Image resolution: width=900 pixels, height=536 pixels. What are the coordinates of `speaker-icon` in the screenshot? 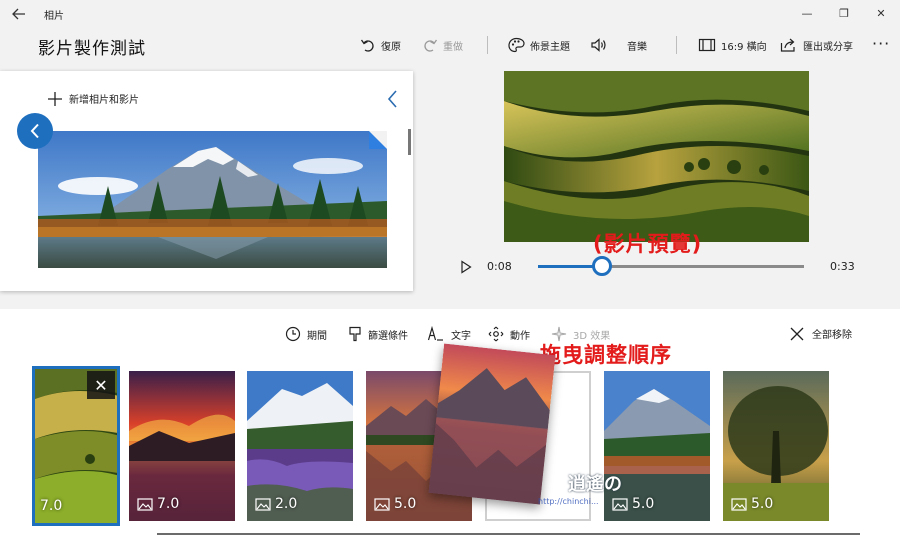 It's located at (598, 45).